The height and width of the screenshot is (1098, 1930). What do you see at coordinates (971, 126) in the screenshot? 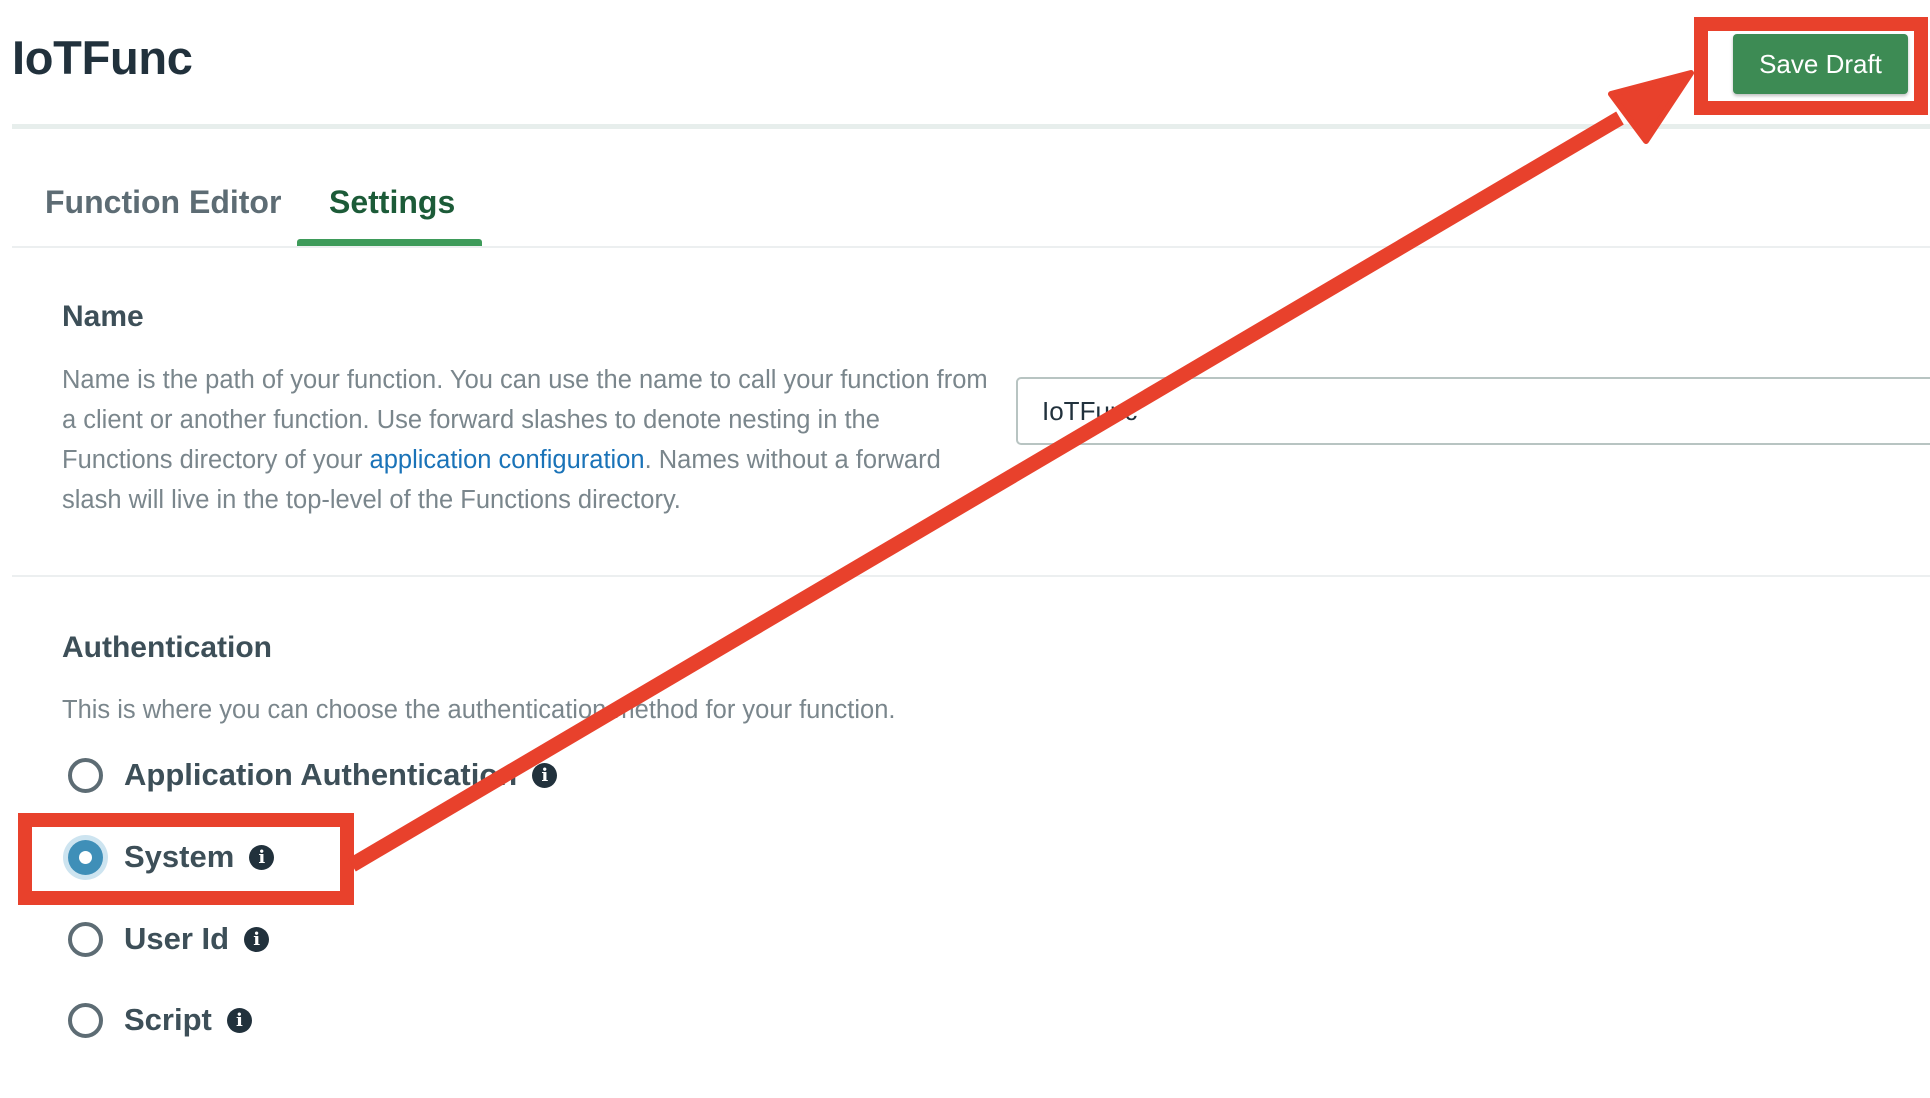
I see `header-divider` at bounding box center [971, 126].